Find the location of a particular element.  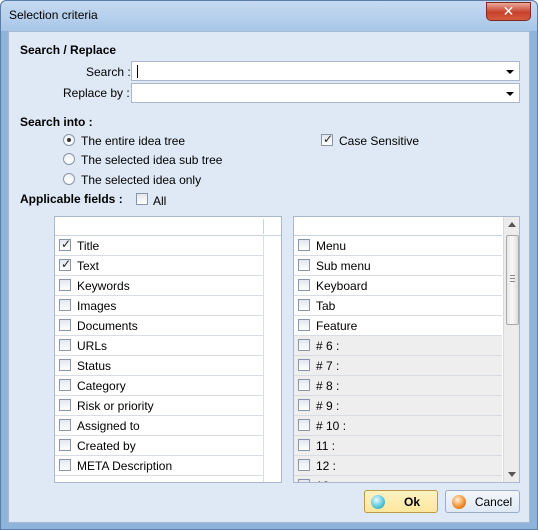

scrollbar-thumb is located at coordinates (512, 280).